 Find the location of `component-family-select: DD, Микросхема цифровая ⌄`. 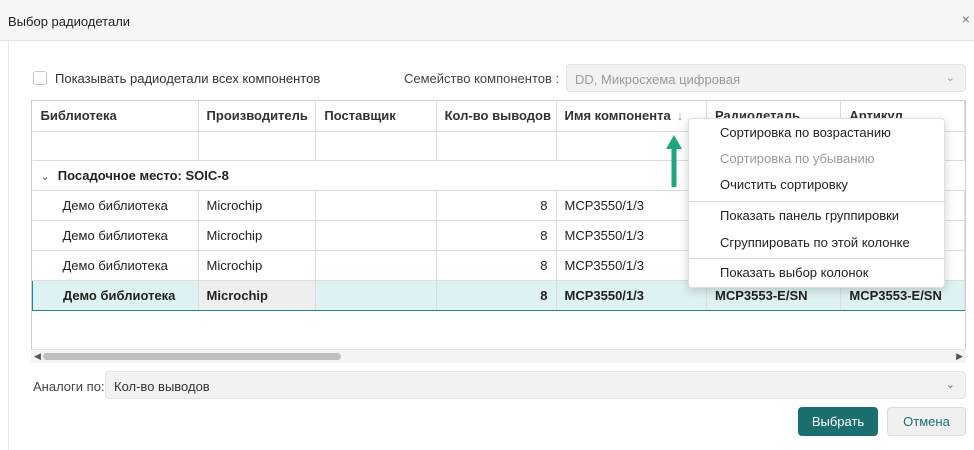

component-family-select: DD, Микросхема цифровая ⌄ is located at coordinates (766, 78).